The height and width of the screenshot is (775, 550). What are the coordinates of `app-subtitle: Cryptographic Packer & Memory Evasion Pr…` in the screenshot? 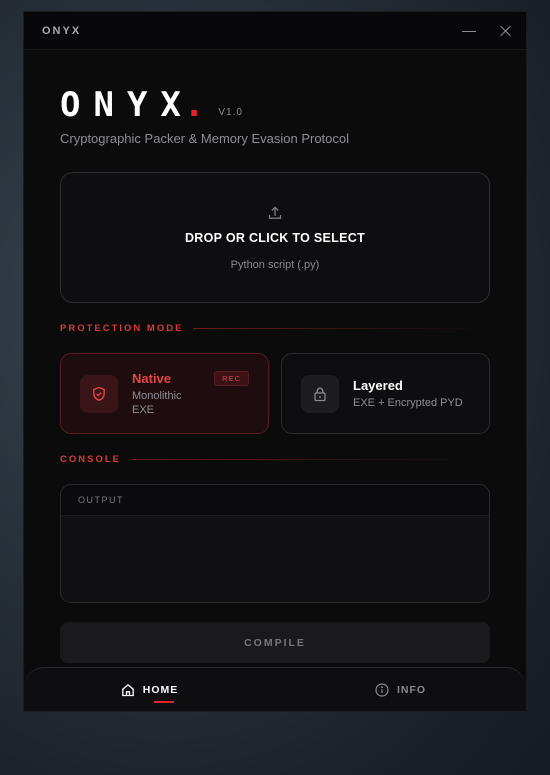 It's located at (205, 138).